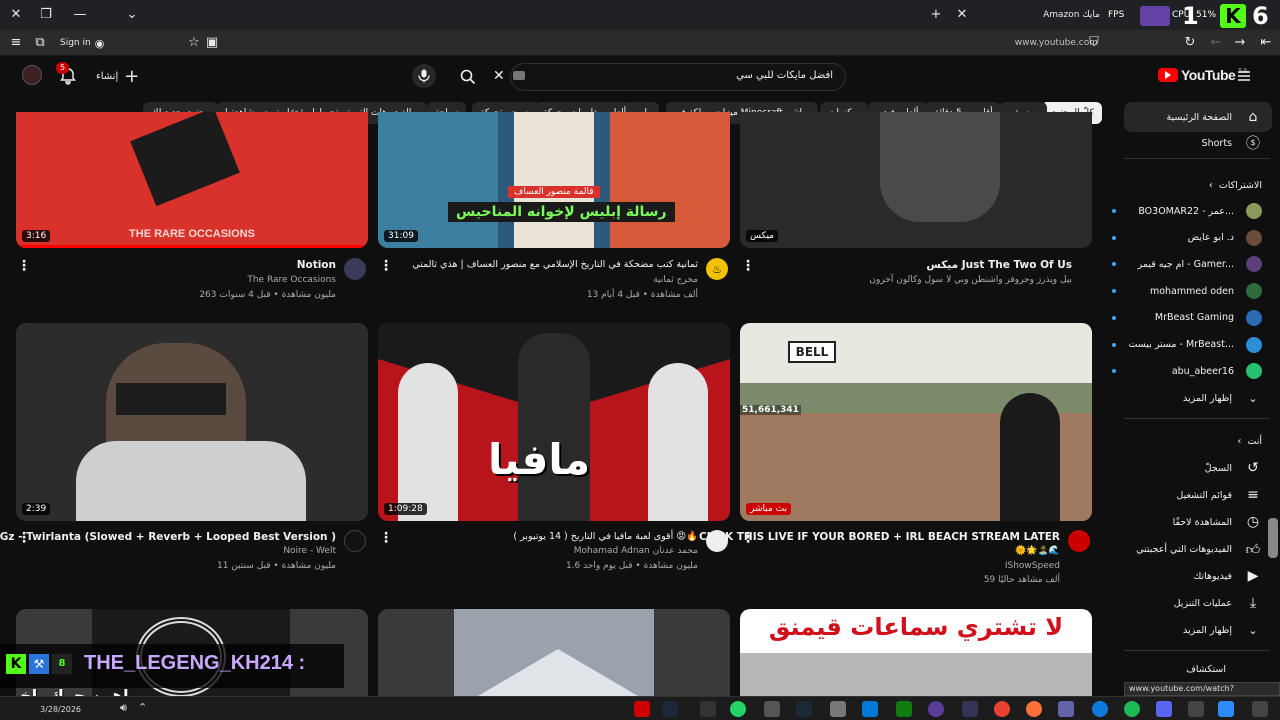 This screenshot has width=1280, height=720. Describe the element at coordinates (916, 422) in the screenshot. I see `video-thumbnail: BELL 51,661,341 بث مباشر` at that location.